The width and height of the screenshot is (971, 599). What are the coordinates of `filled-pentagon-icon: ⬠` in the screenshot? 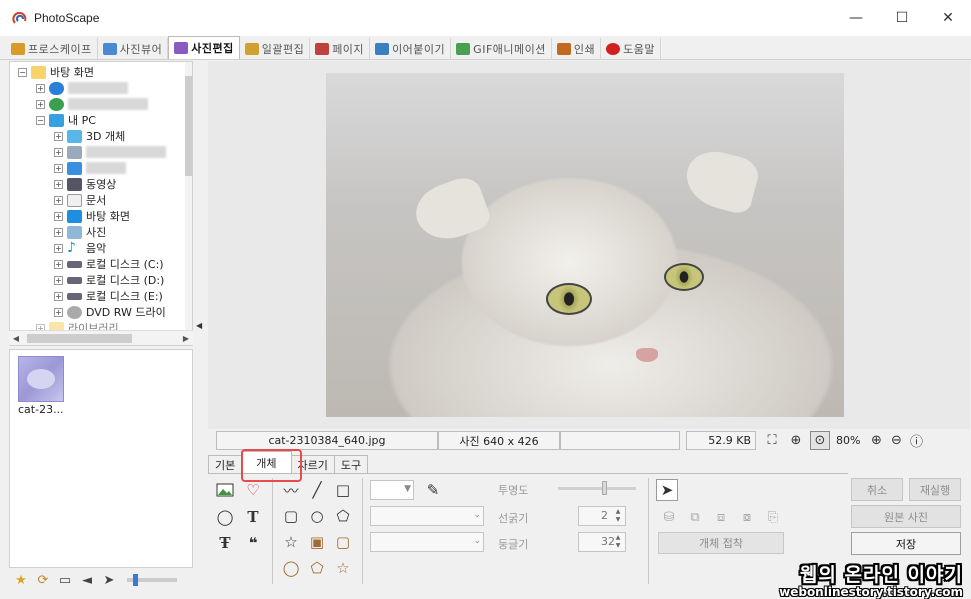 It's located at (317, 568).